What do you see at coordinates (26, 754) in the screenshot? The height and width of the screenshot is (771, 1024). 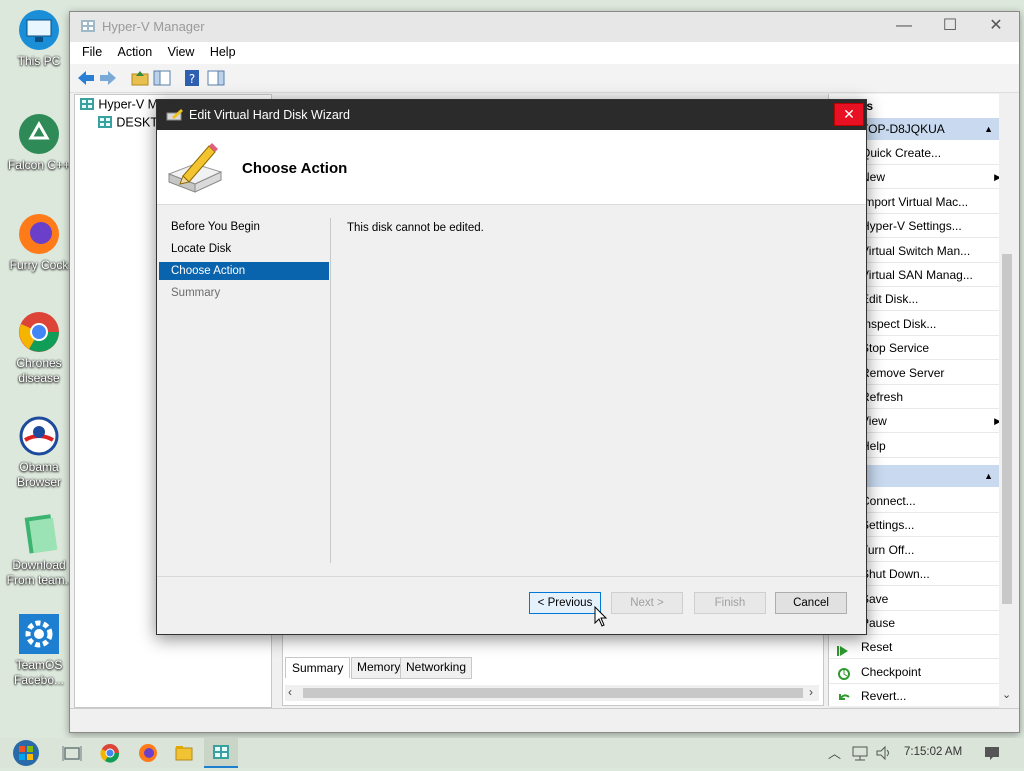 I see `start-button-icon` at bounding box center [26, 754].